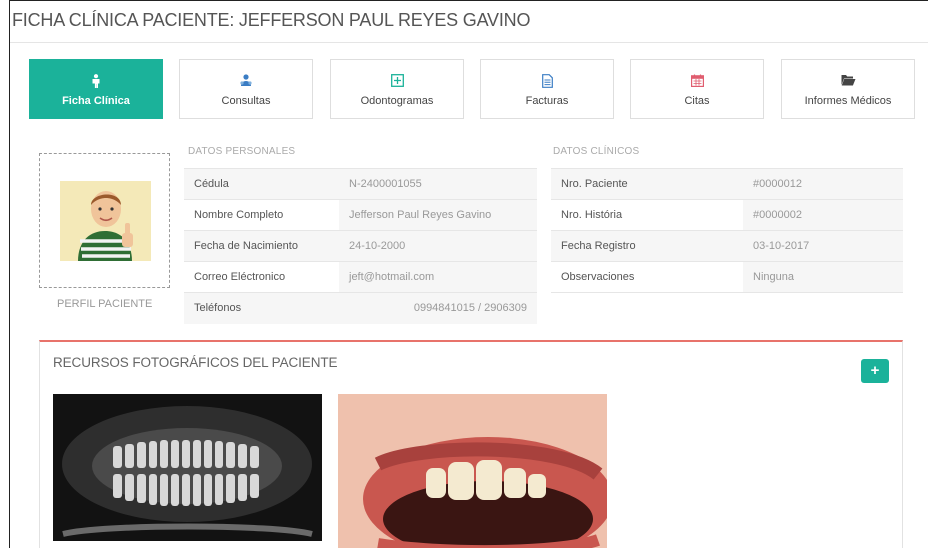 The height and width of the screenshot is (548, 928). What do you see at coordinates (397, 101) in the screenshot?
I see `tab-label: Odontogramas` at bounding box center [397, 101].